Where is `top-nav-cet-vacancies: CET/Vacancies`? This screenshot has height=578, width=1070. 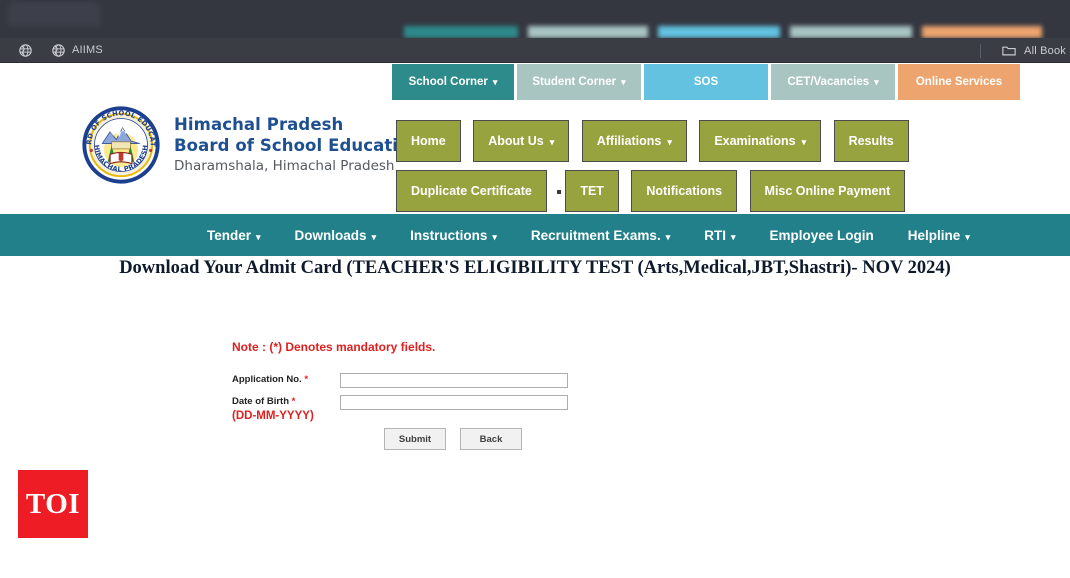
top-nav-cet-vacancies: CET/Vacancies is located at coordinates (833, 82).